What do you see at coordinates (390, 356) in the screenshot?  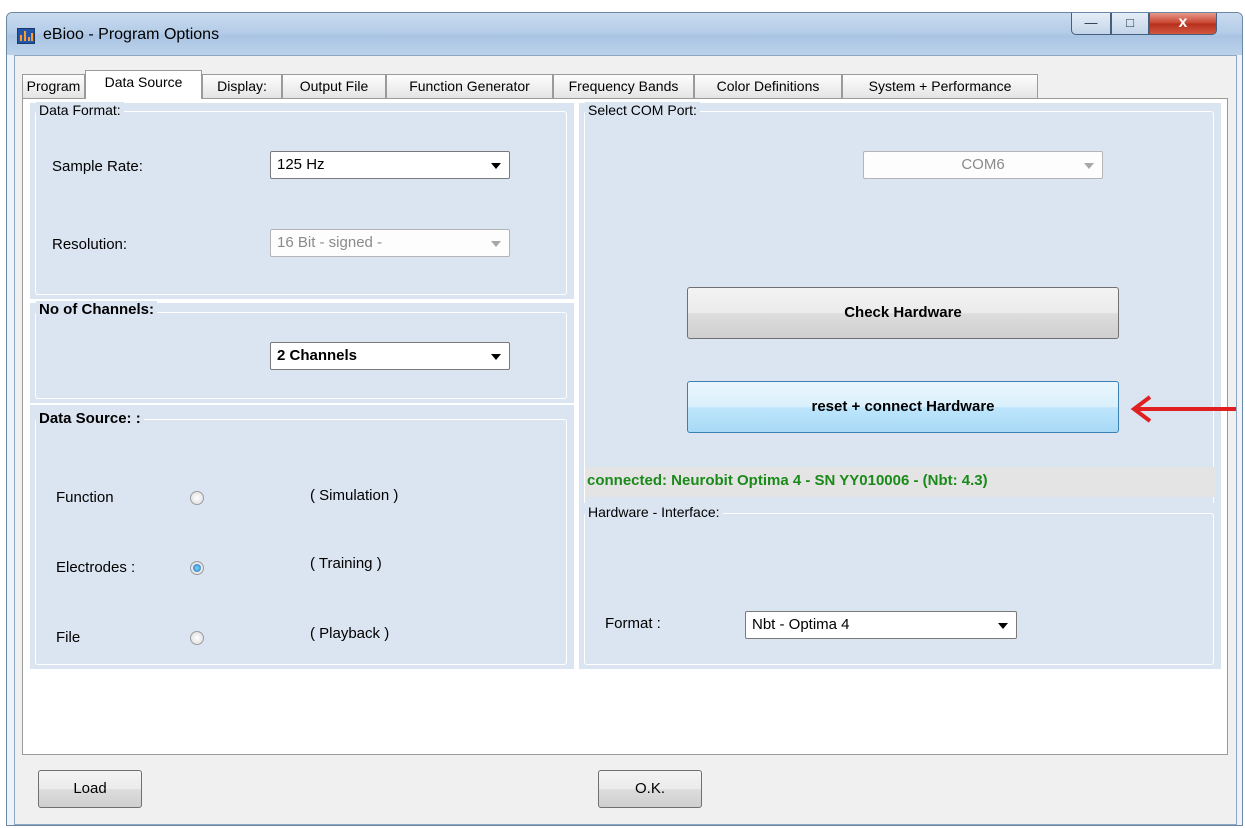 I see `channels-select: 2 Channels` at bounding box center [390, 356].